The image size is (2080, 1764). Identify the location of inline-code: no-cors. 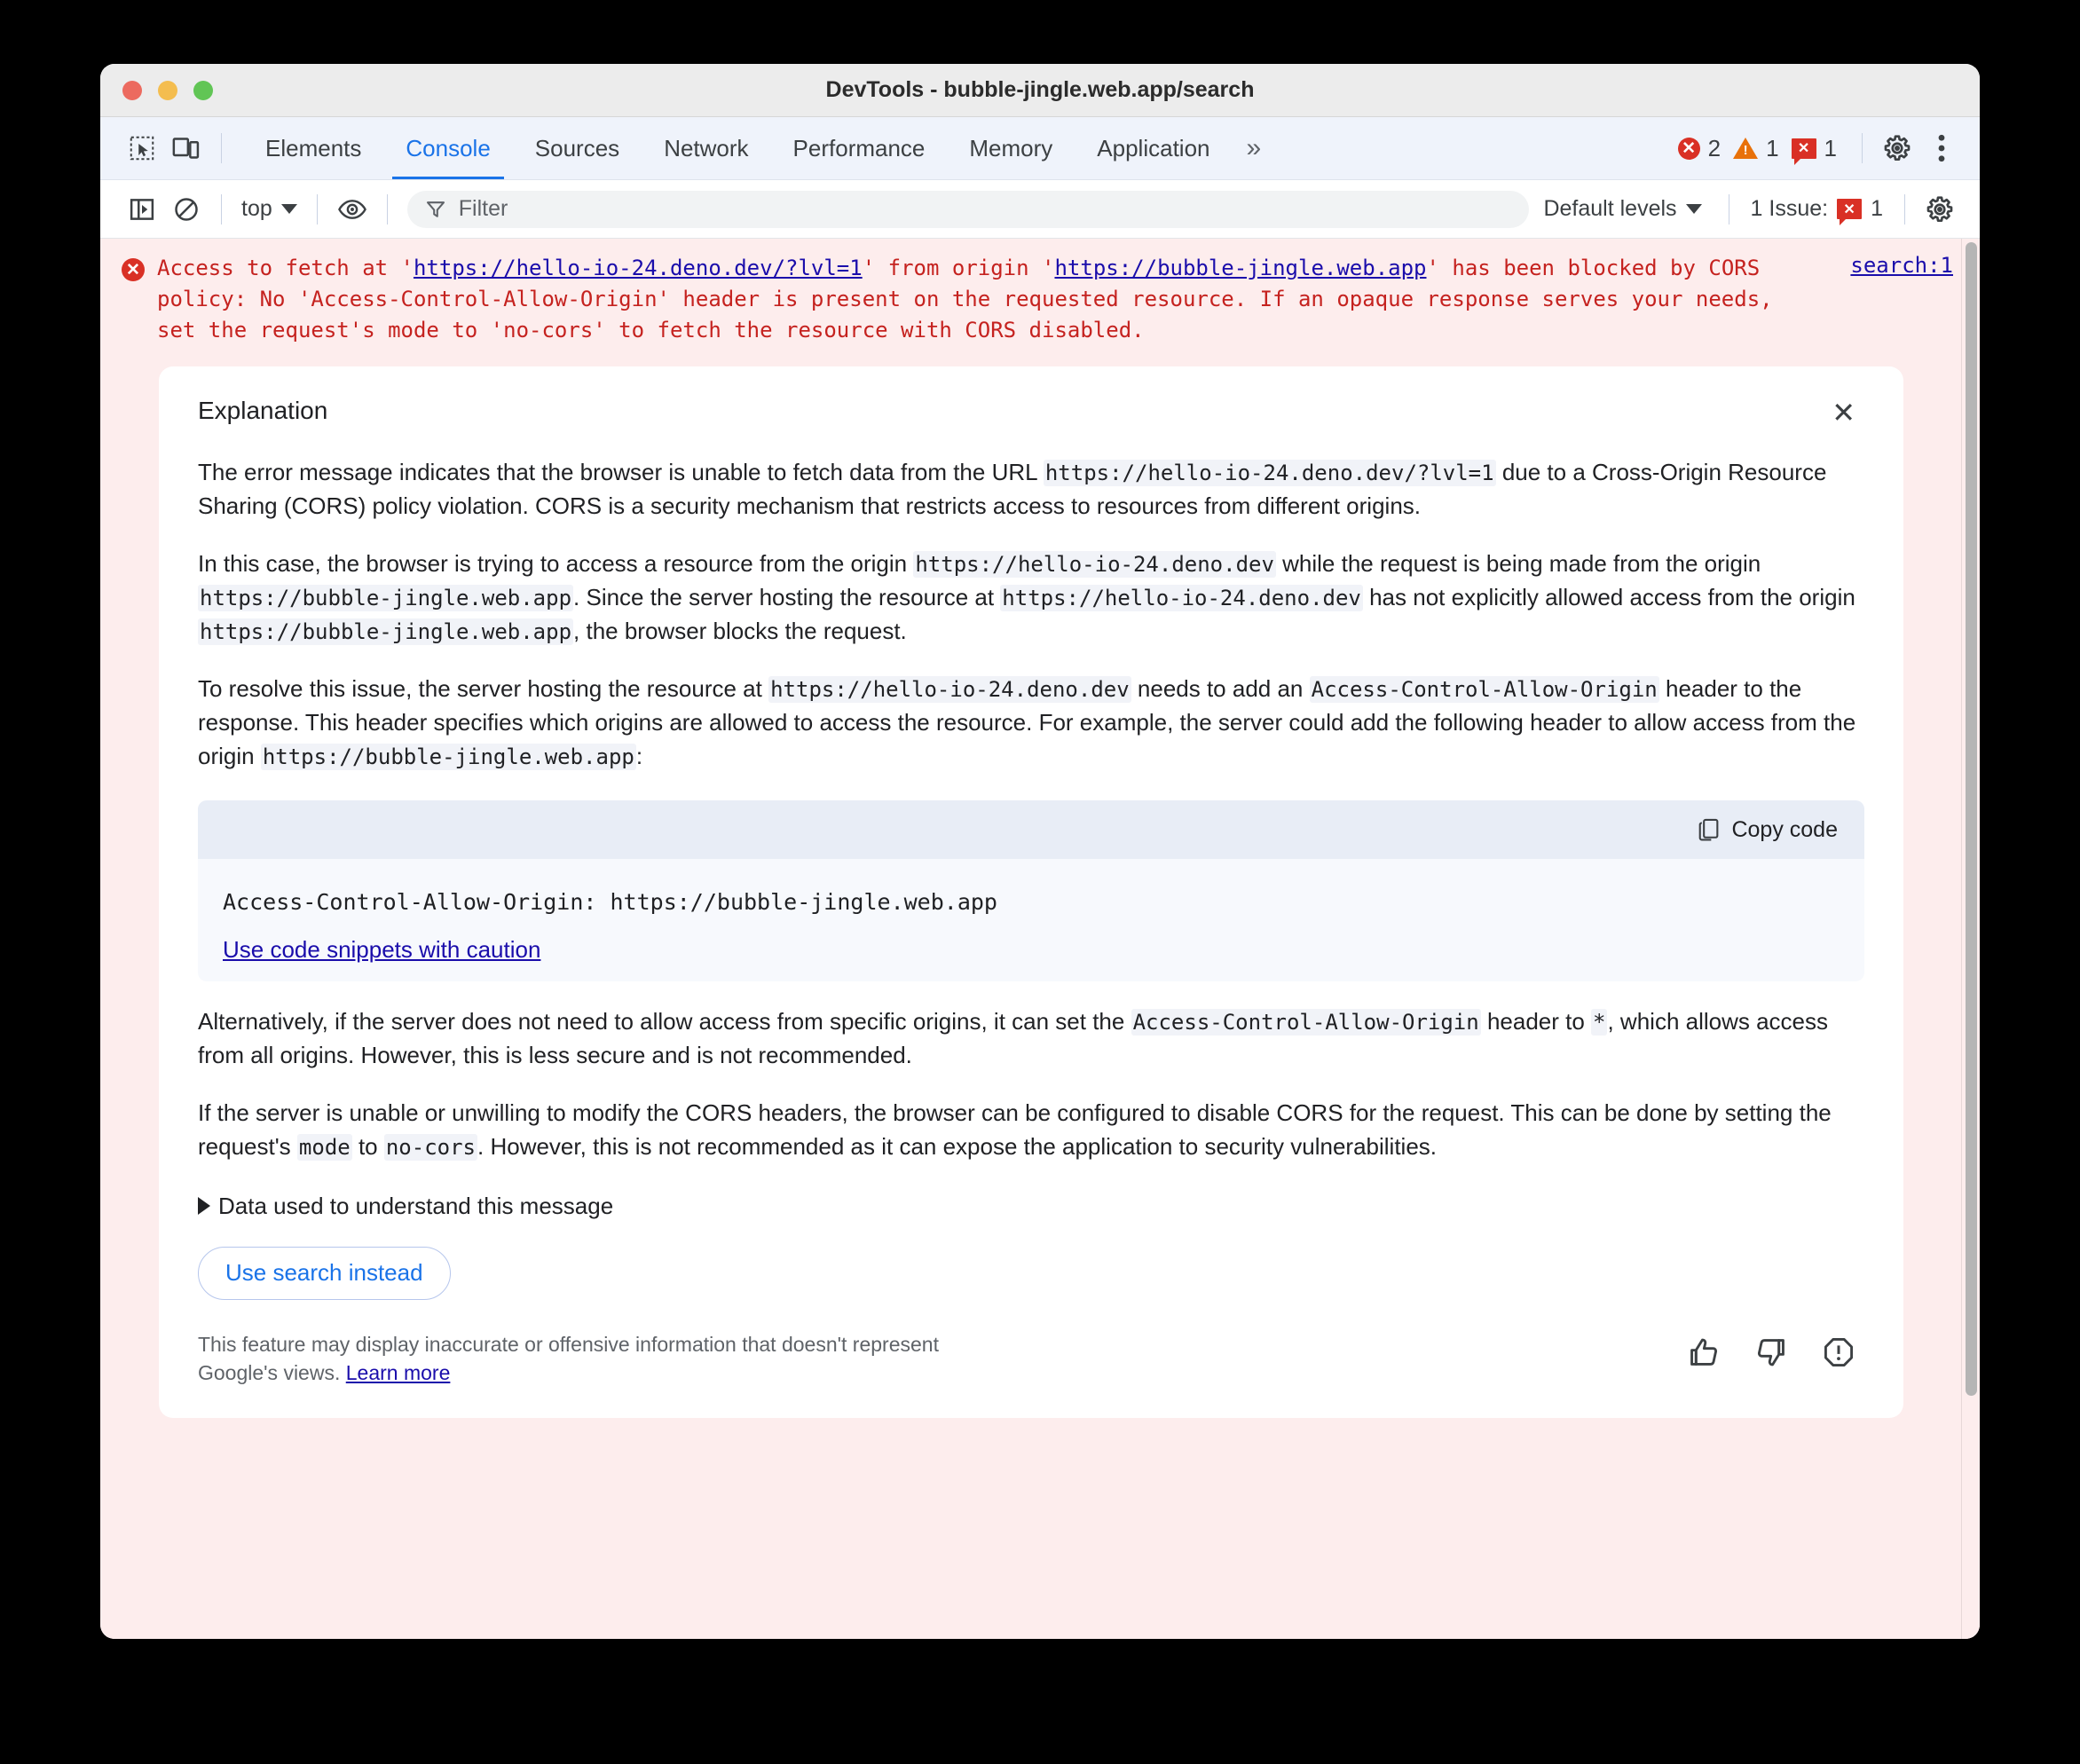
(430, 1147).